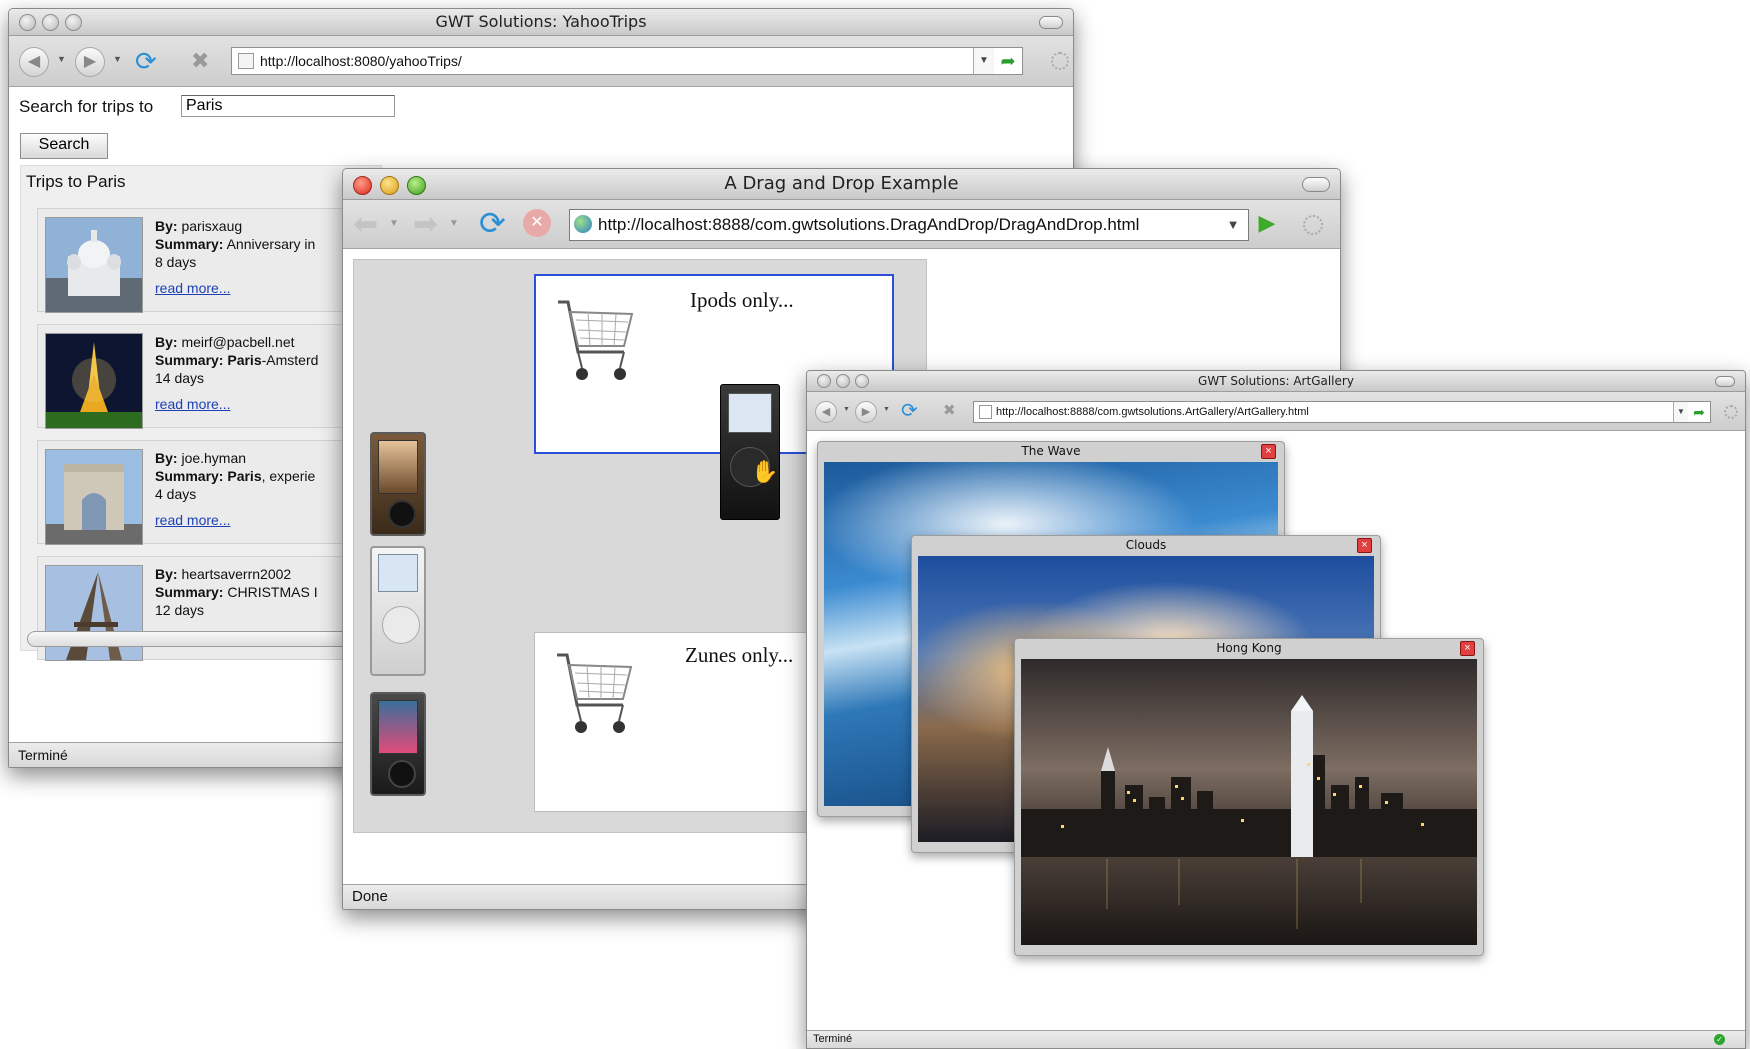  What do you see at coordinates (198, 639) in the screenshot?
I see `horizontal-scrollbar` at bounding box center [198, 639].